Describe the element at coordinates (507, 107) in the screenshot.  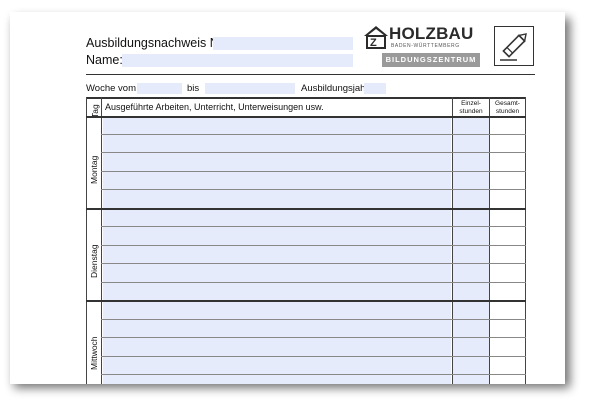
I see `total-hours-header: Gesamt- stunden` at that location.